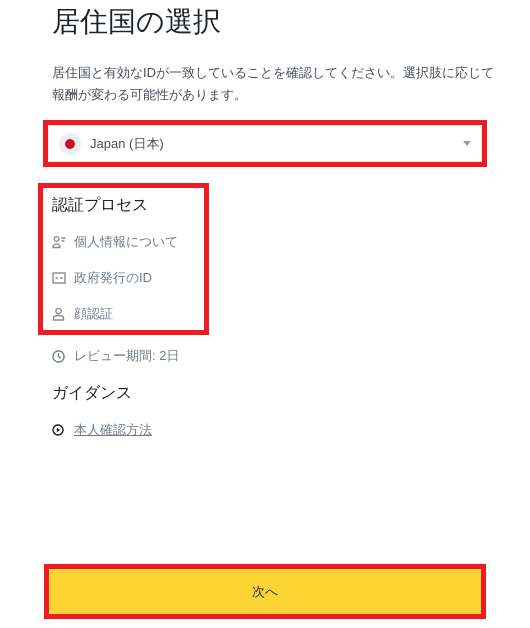 Image resolution: width=530 pixels, height=628 pixels. What do you see at coordinates (92, 394) in the screenshot?
I see `section-heading: ガイダンス` at bounding box center [92, 394].